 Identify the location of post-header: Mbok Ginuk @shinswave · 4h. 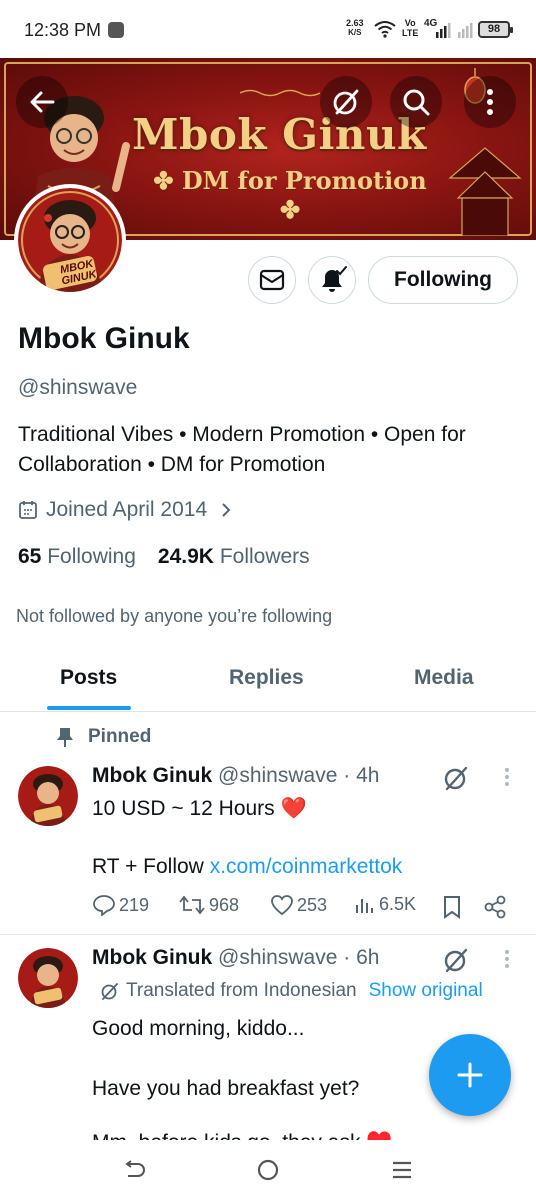
(235, 776).